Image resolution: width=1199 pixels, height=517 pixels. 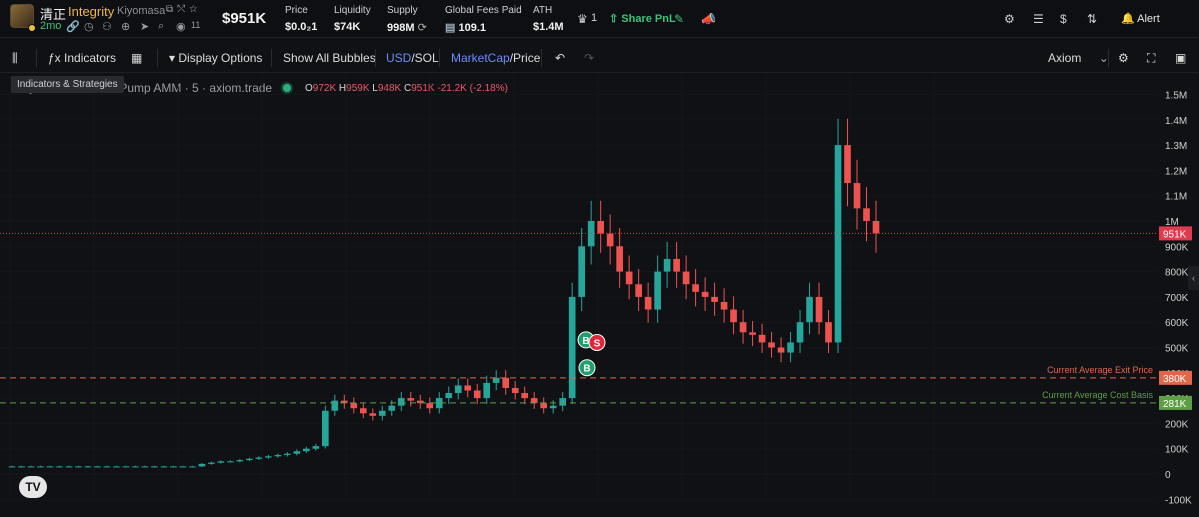 What do you see at coordinates (161, 26) in the screenshot?
I see `search-icon: ⌕` at bounding box center [161, 26].